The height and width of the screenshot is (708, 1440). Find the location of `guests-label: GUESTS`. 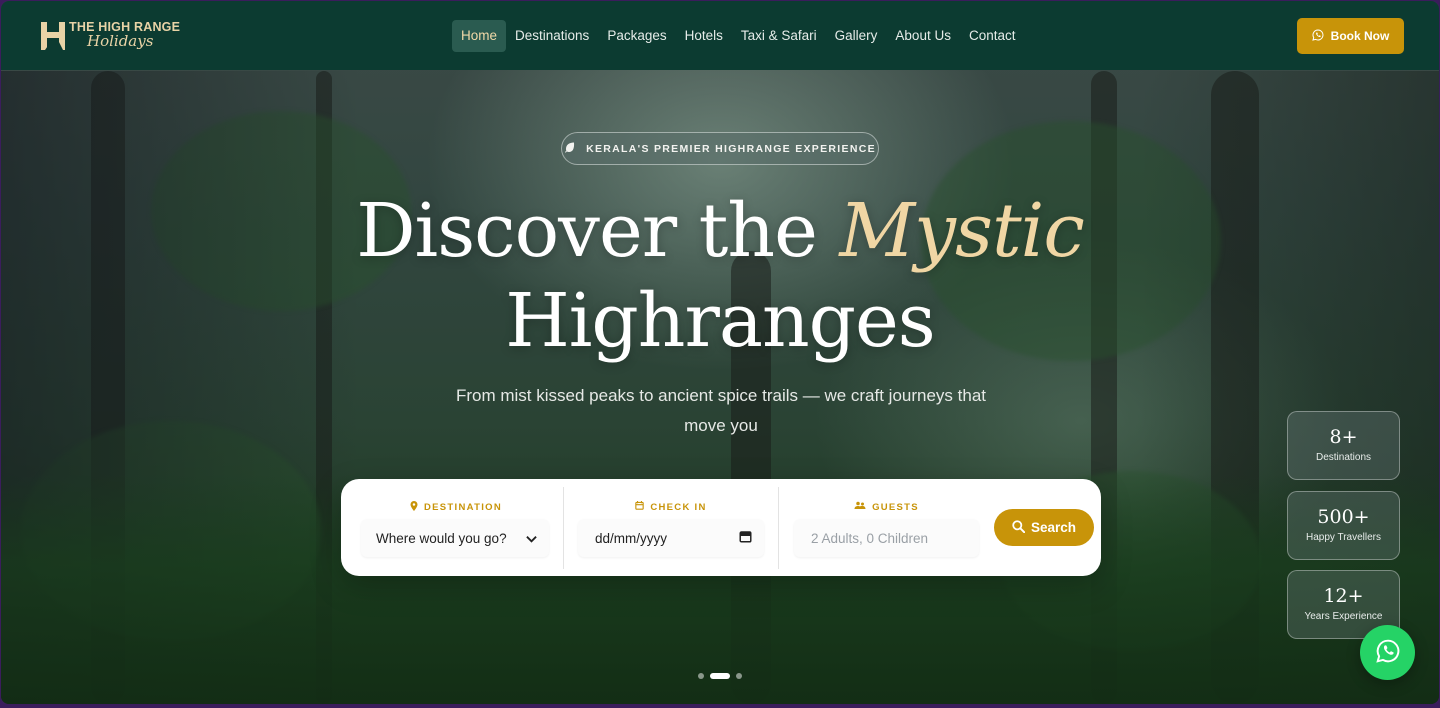

guests-label: GUESTS is located at coordinates (895, 507).